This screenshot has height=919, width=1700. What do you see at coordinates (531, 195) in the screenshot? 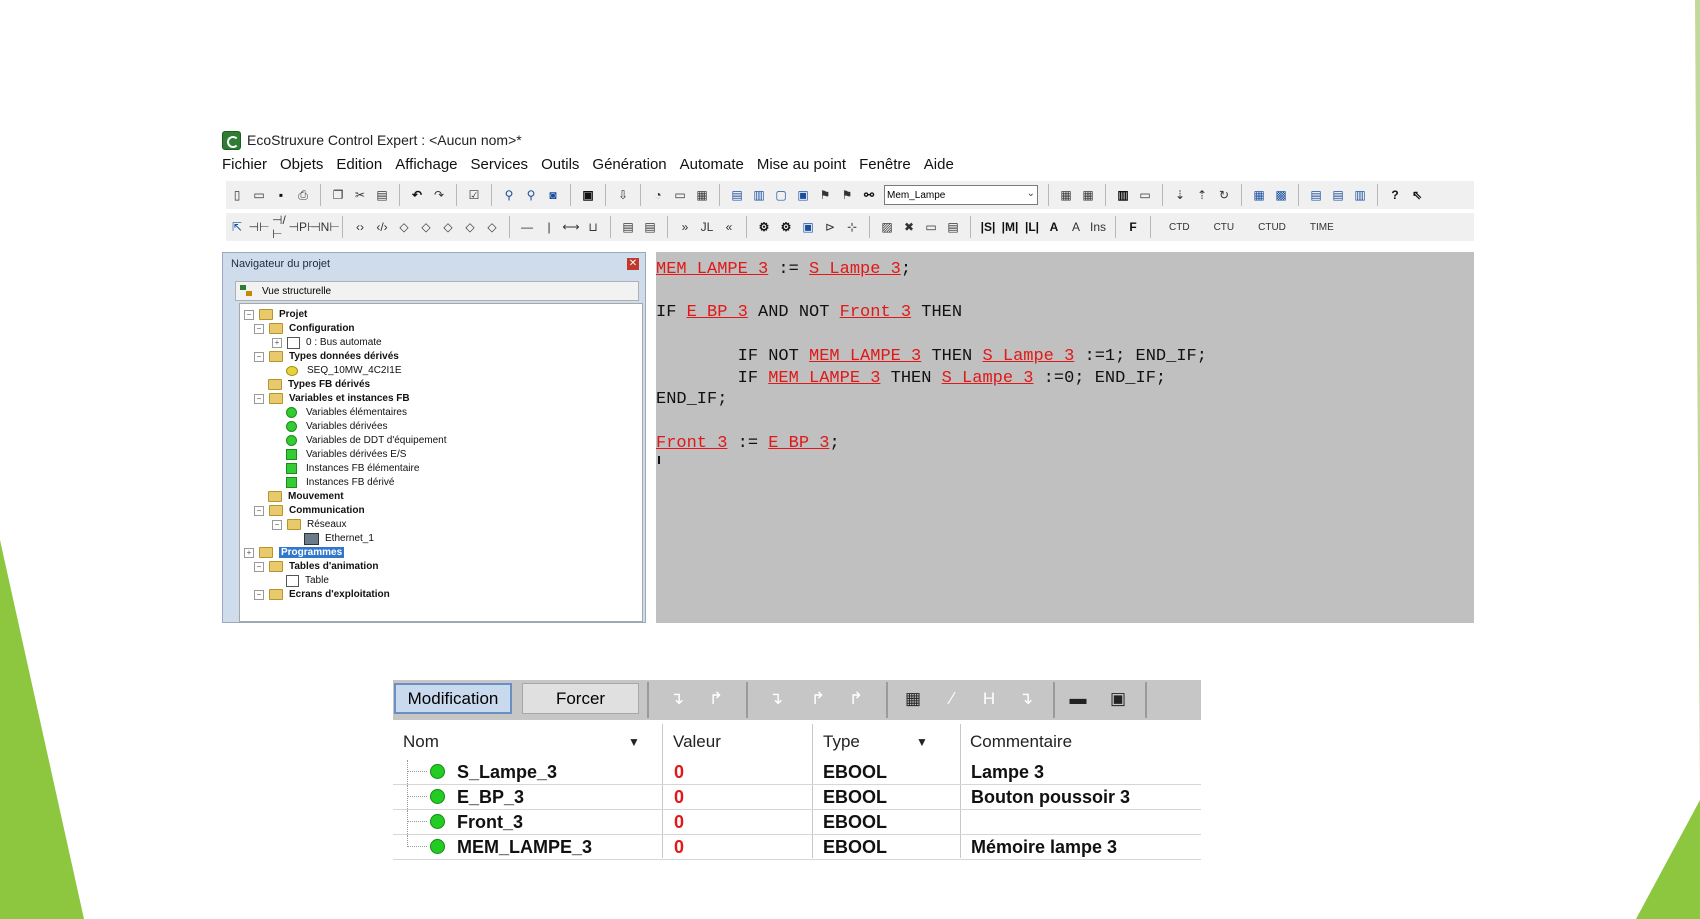
I see `replace-icon: ⚲` at bounding box center [531, 195].